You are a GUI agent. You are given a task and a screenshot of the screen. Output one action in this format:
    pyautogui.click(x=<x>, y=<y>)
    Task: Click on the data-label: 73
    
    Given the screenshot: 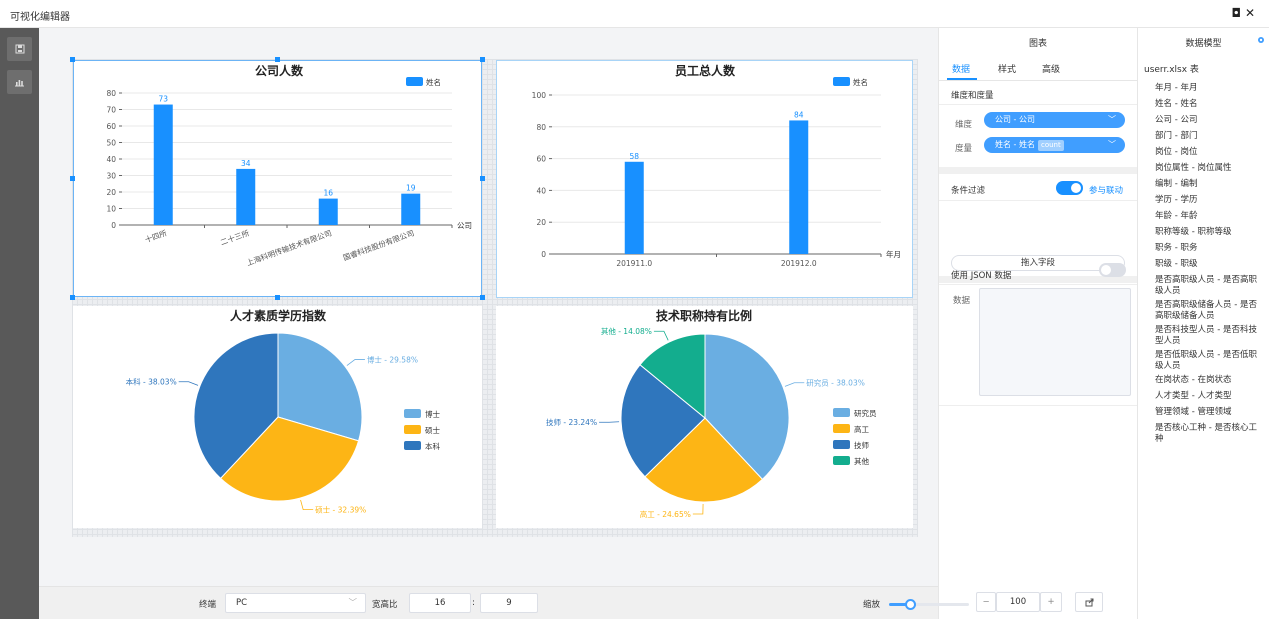 What is the action you would take?
    pyautogui.click(x=163, y=99)
    